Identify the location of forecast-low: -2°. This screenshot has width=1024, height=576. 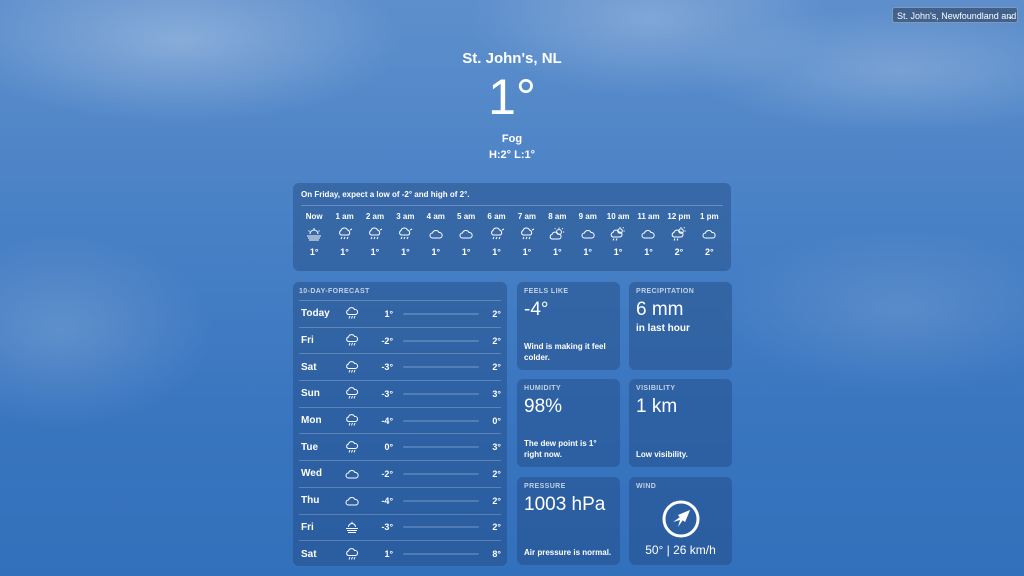
(387, 340).